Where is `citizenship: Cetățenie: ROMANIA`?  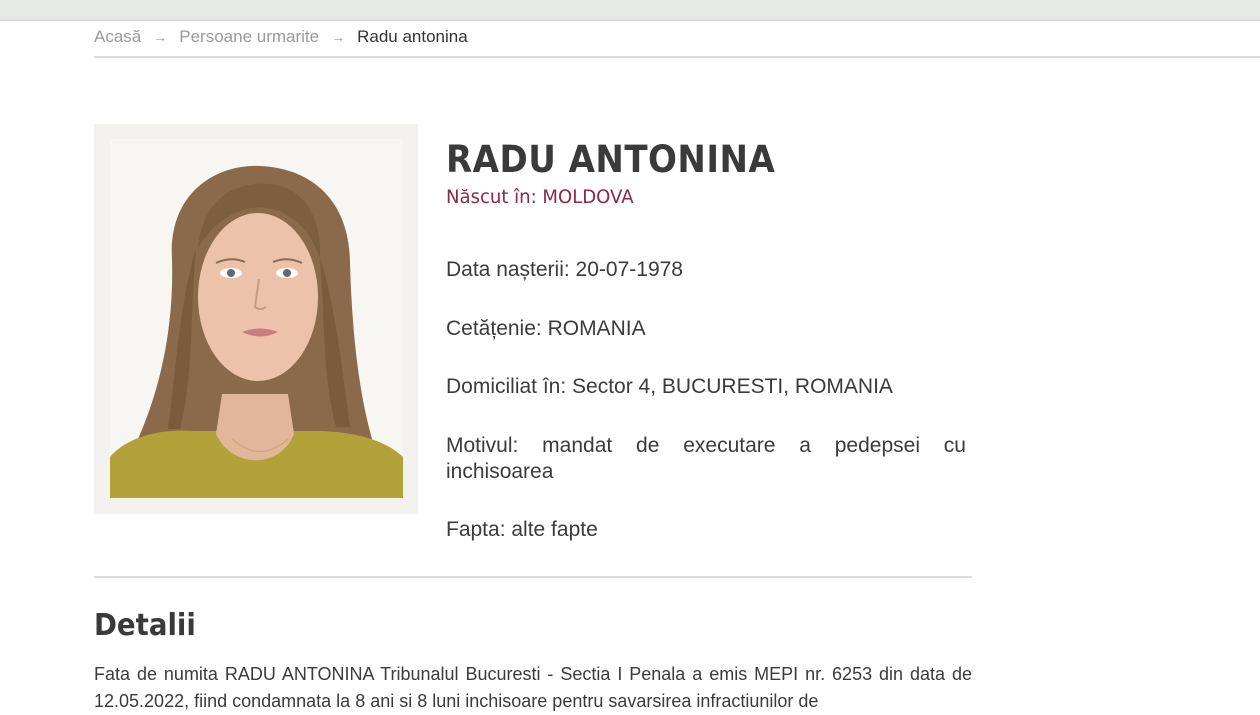 citizenship: Cetățenie: ROMANIA is located at coordinates (546, 328).